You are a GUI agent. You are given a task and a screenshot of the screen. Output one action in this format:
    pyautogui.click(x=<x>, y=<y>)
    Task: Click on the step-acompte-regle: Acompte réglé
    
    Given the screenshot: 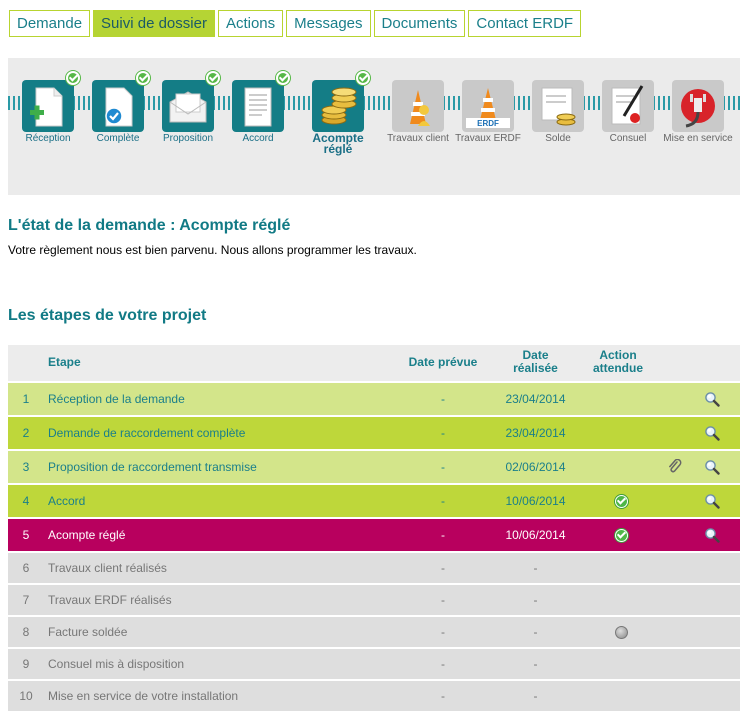 What is the action you would take?
    pyautogui.click(x=338, y=113)
    